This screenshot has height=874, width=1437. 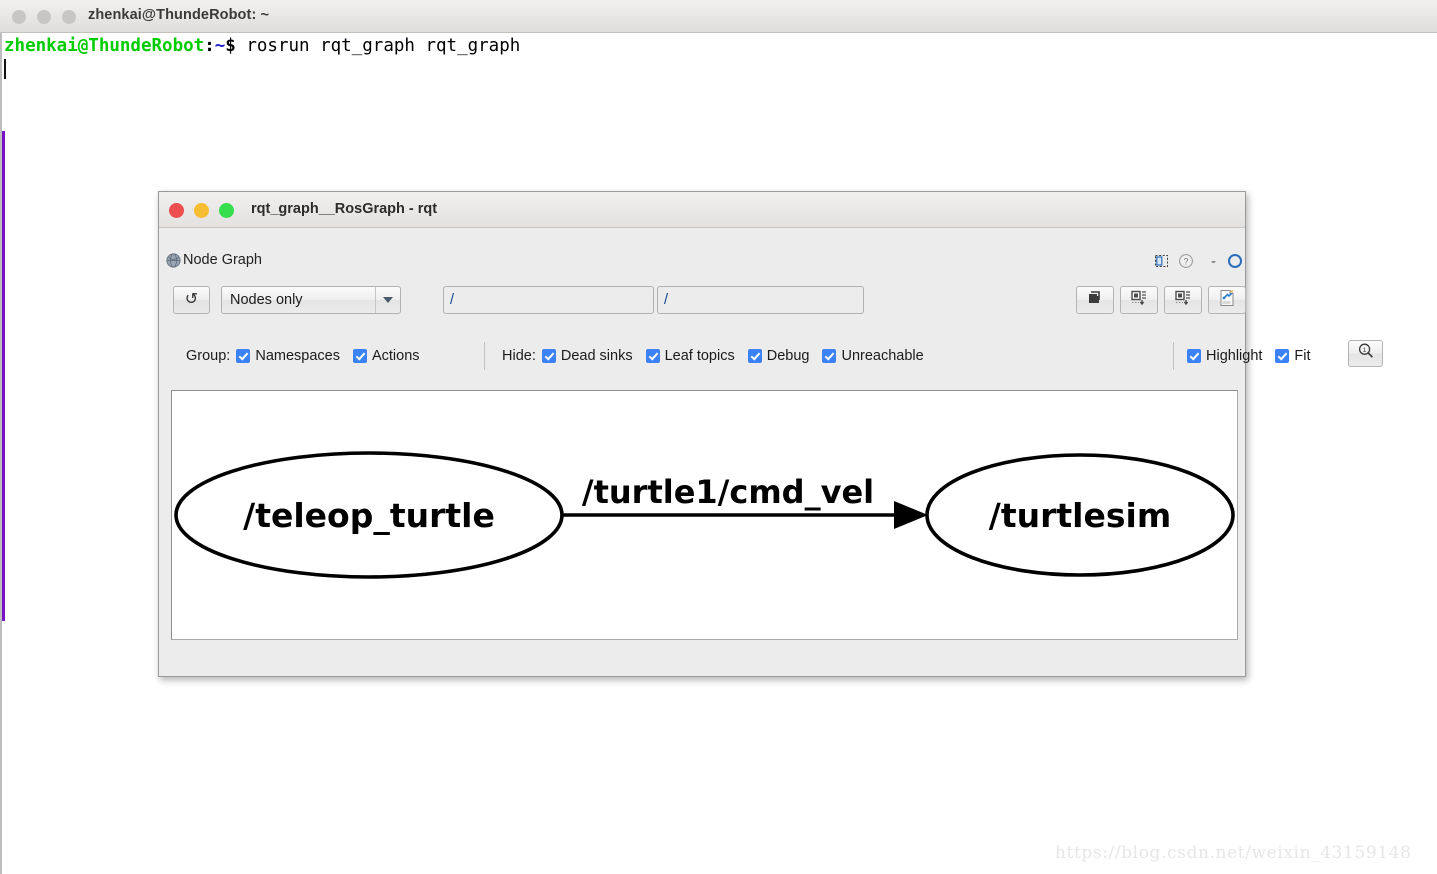 I want to click on rqt-close-button, so click(x=176, y=210).